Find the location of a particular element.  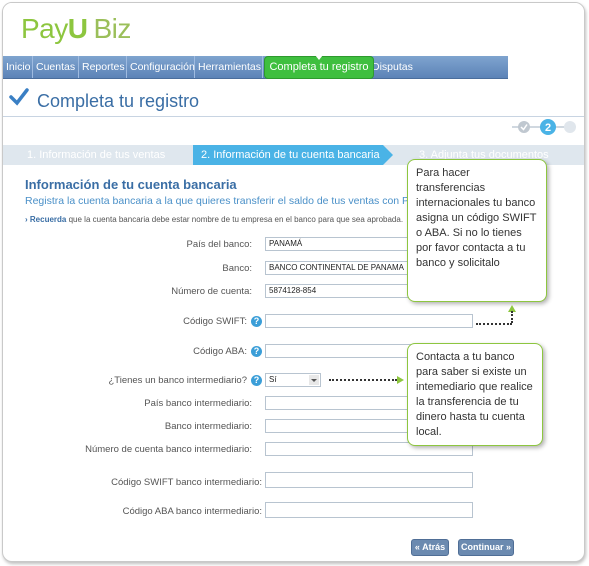

nav-inicio: Inicio is located at coordinates (18, 67).